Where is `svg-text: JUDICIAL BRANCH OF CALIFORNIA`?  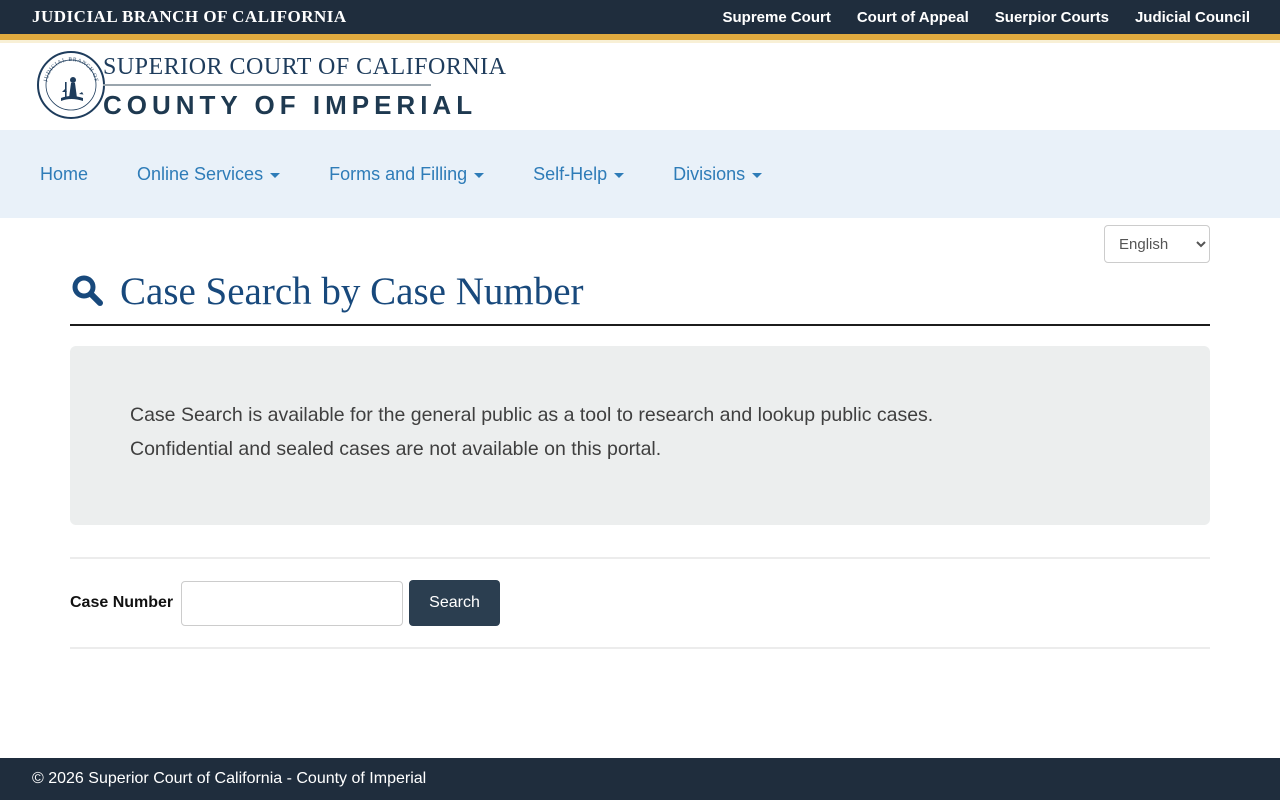 svg-text: JUDICIAL BRANCH OF CALIFORNIA is located at coordinates (67, 67).